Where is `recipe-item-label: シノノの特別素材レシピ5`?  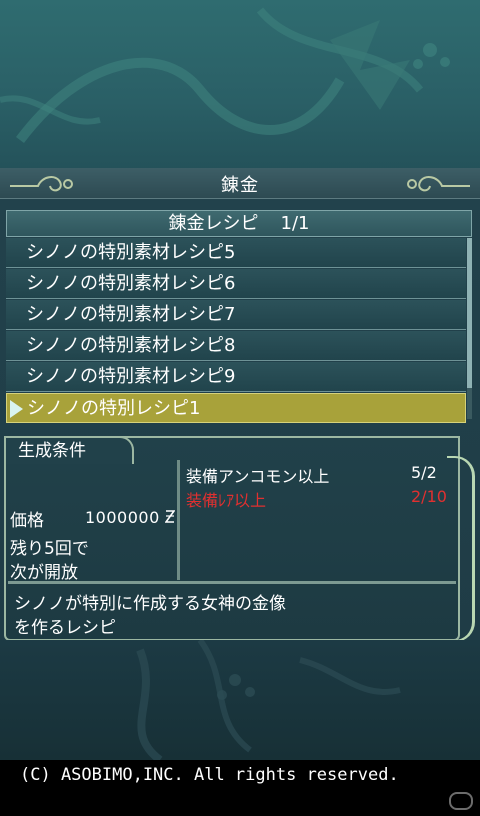 recipe-item-label: シノノの特別素材レシピ5 is located at coordinates (131, 252).